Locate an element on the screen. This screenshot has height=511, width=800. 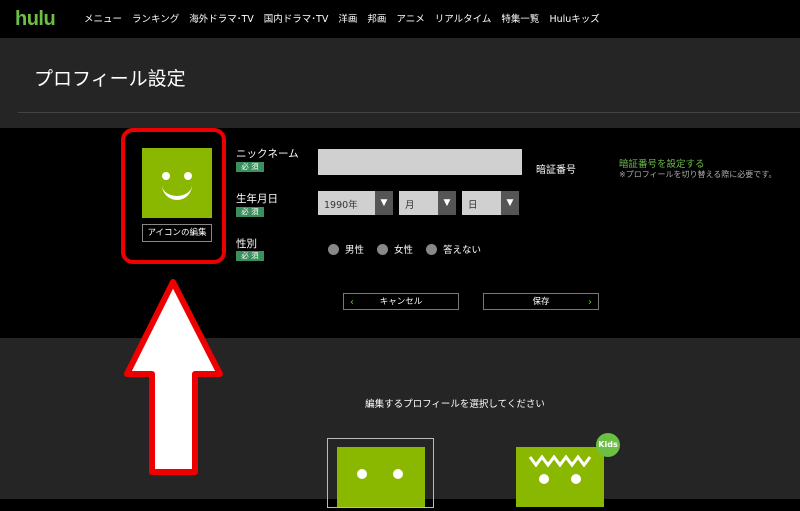
cancel-button: ‹ キャンセル is located at coordinates (401, 301).